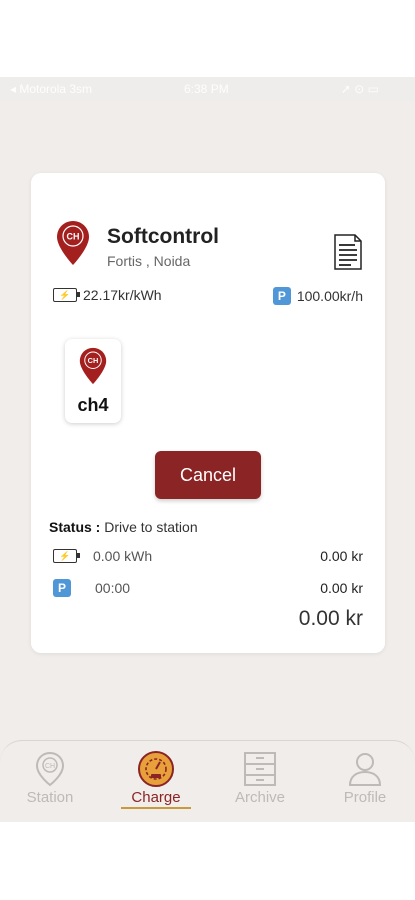  What do you see at coordinates (93, 405) in the screenshot?
I see `connector-label: ch4` at bounding box center [93, 405].